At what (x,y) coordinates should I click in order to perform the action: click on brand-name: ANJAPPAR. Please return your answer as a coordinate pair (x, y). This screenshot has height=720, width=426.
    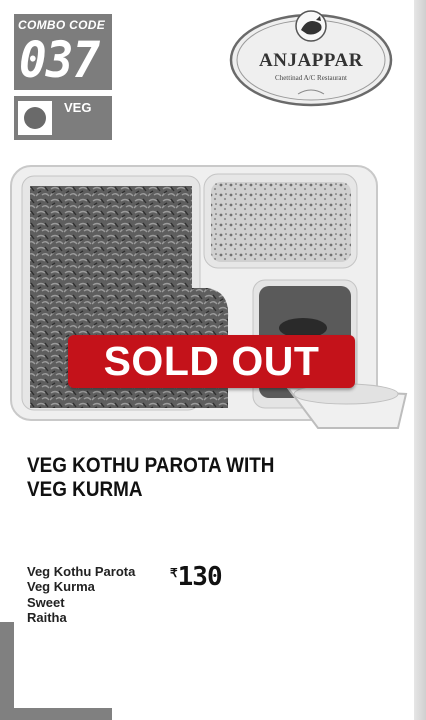
    Looking at the image, I should click on (311, 60).